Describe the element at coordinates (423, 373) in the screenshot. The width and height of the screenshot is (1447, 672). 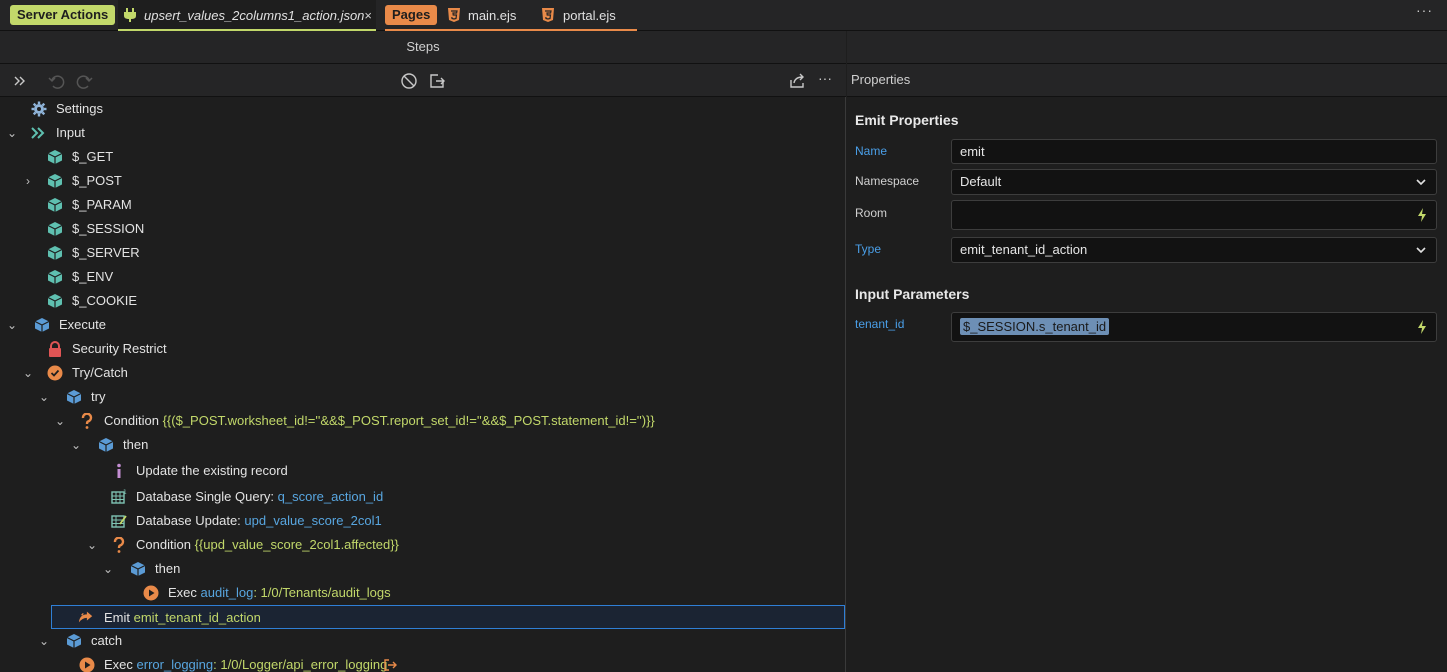
I see `tree-item-trycatch: ⌄ Try/Catch` at that location.